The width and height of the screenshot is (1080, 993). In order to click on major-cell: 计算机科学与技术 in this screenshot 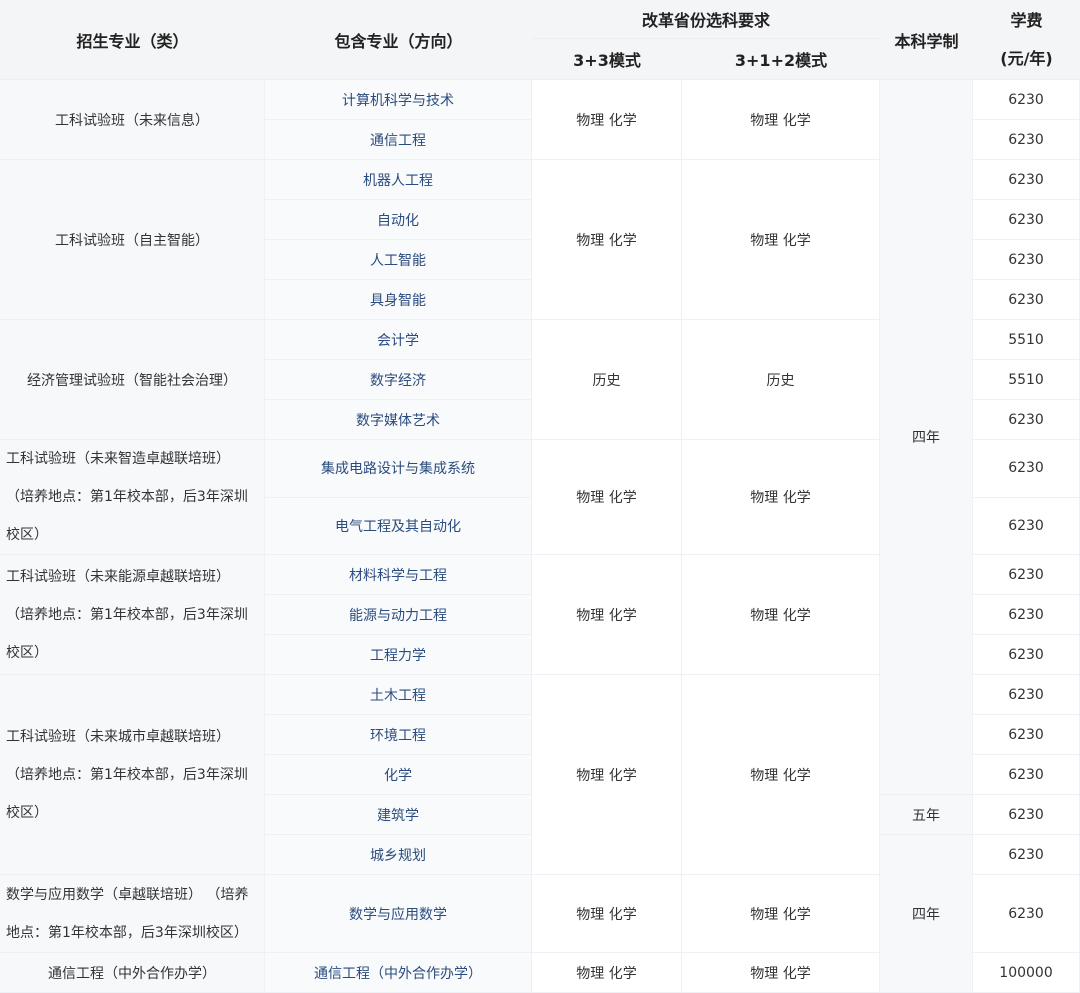, I will do `click(398, 100)`.